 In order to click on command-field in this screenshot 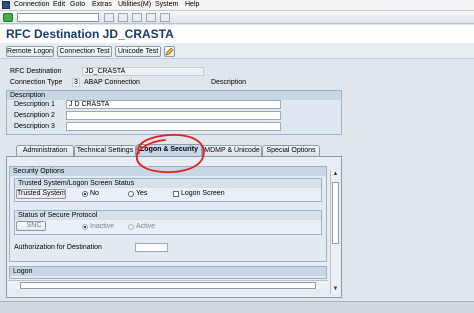, I will do `click(58, 17)`.